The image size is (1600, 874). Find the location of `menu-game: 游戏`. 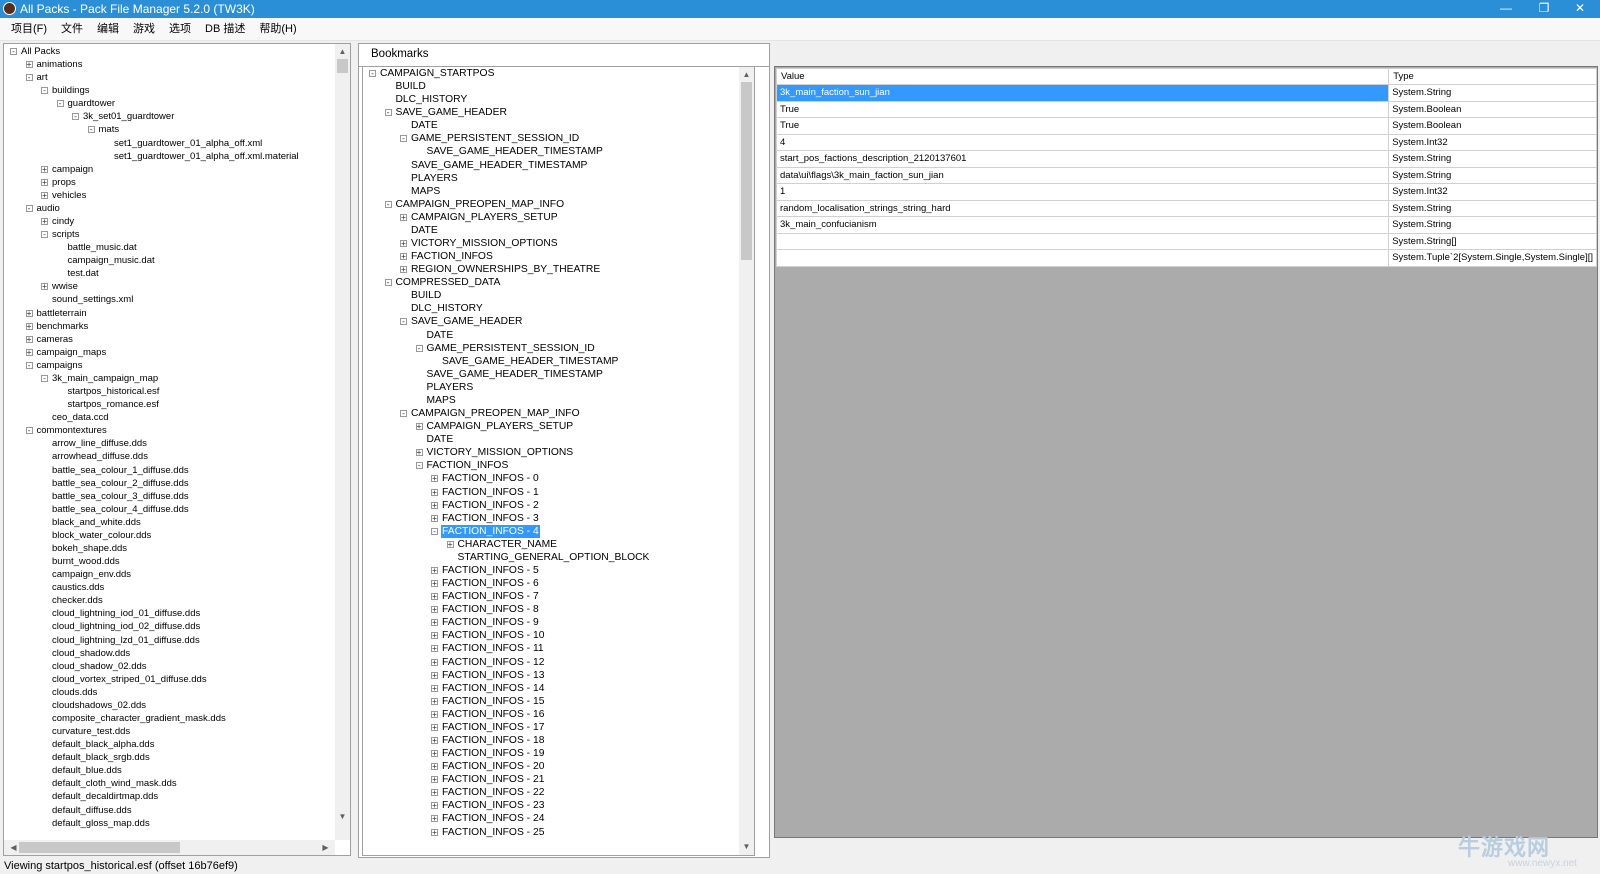

menu-game: 游戏 is located at coordinates (144, 29).